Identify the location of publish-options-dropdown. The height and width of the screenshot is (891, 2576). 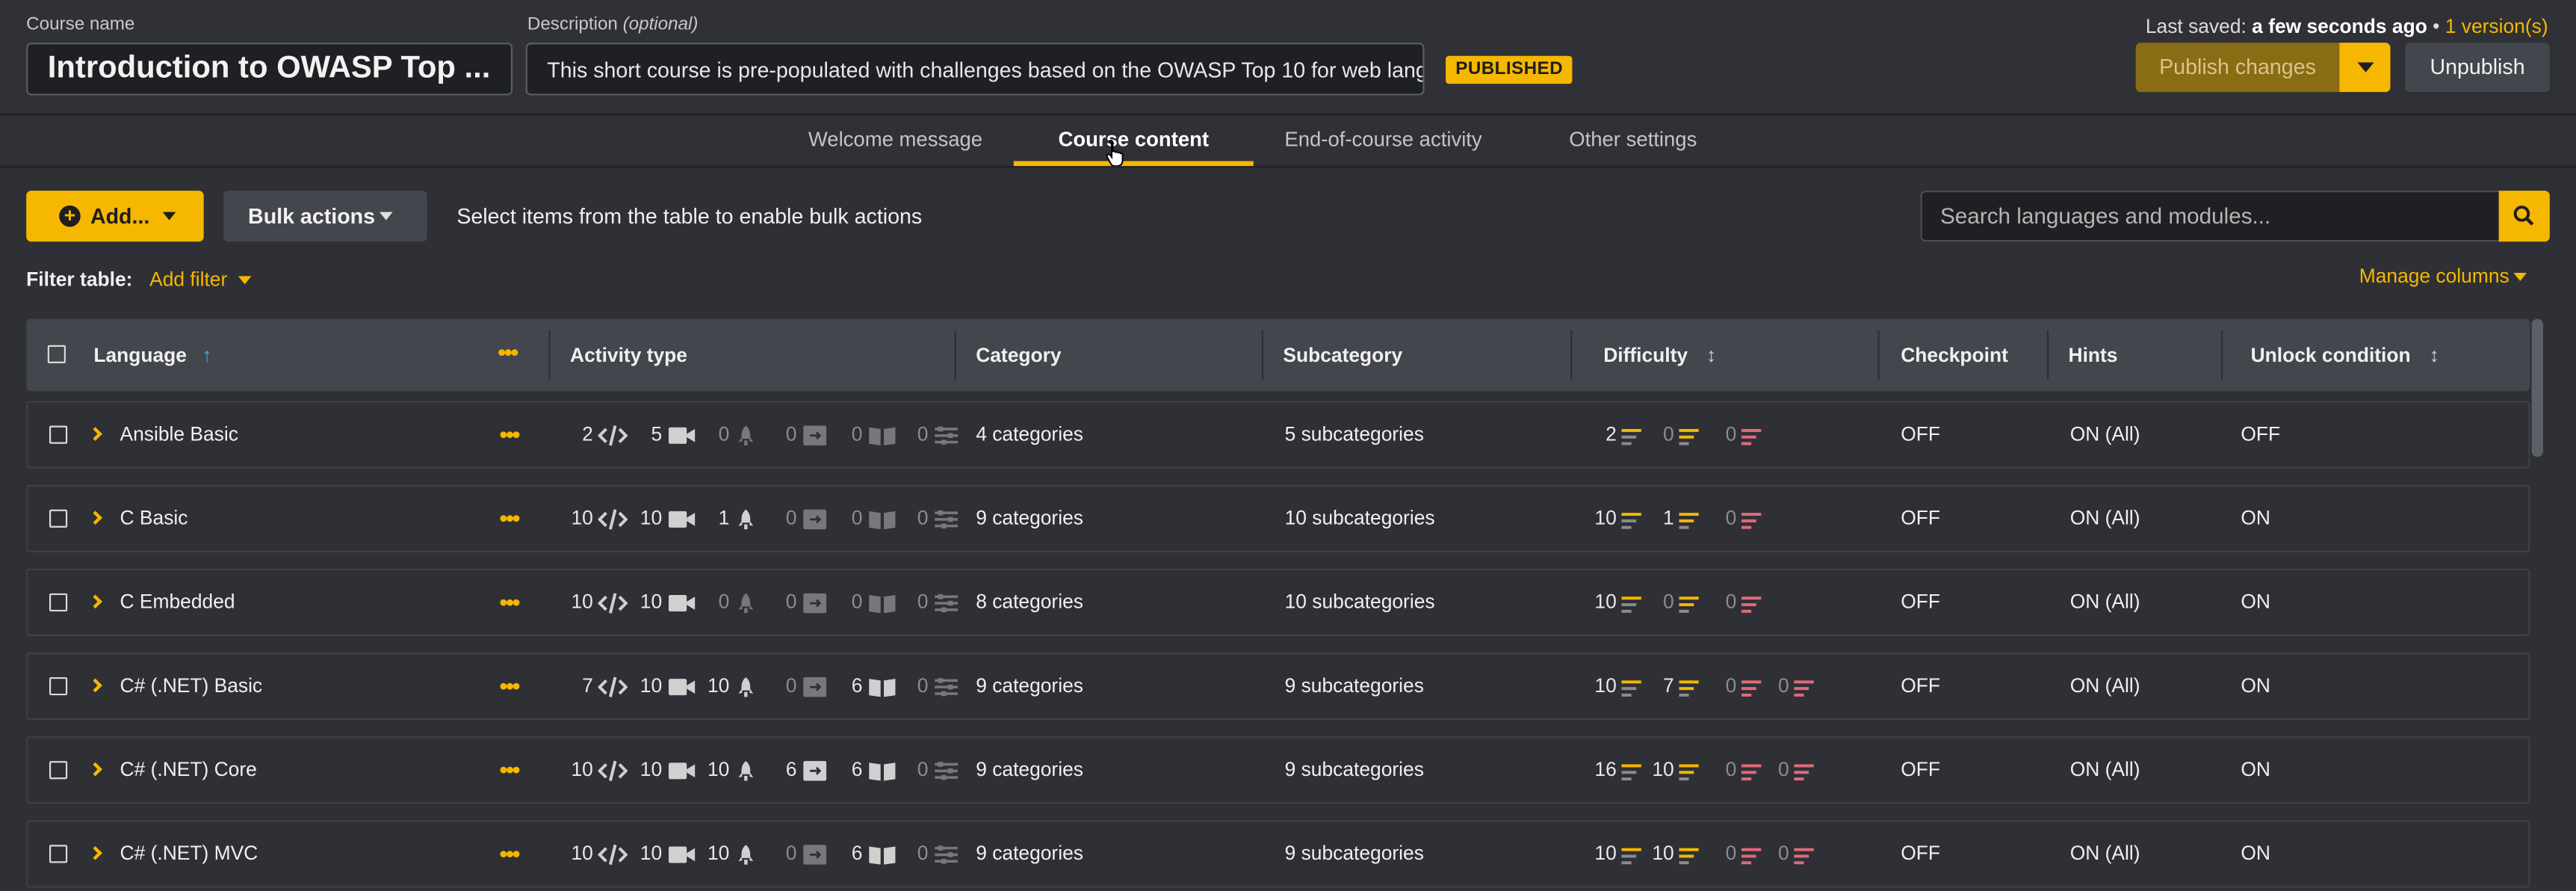
(2365, 68).